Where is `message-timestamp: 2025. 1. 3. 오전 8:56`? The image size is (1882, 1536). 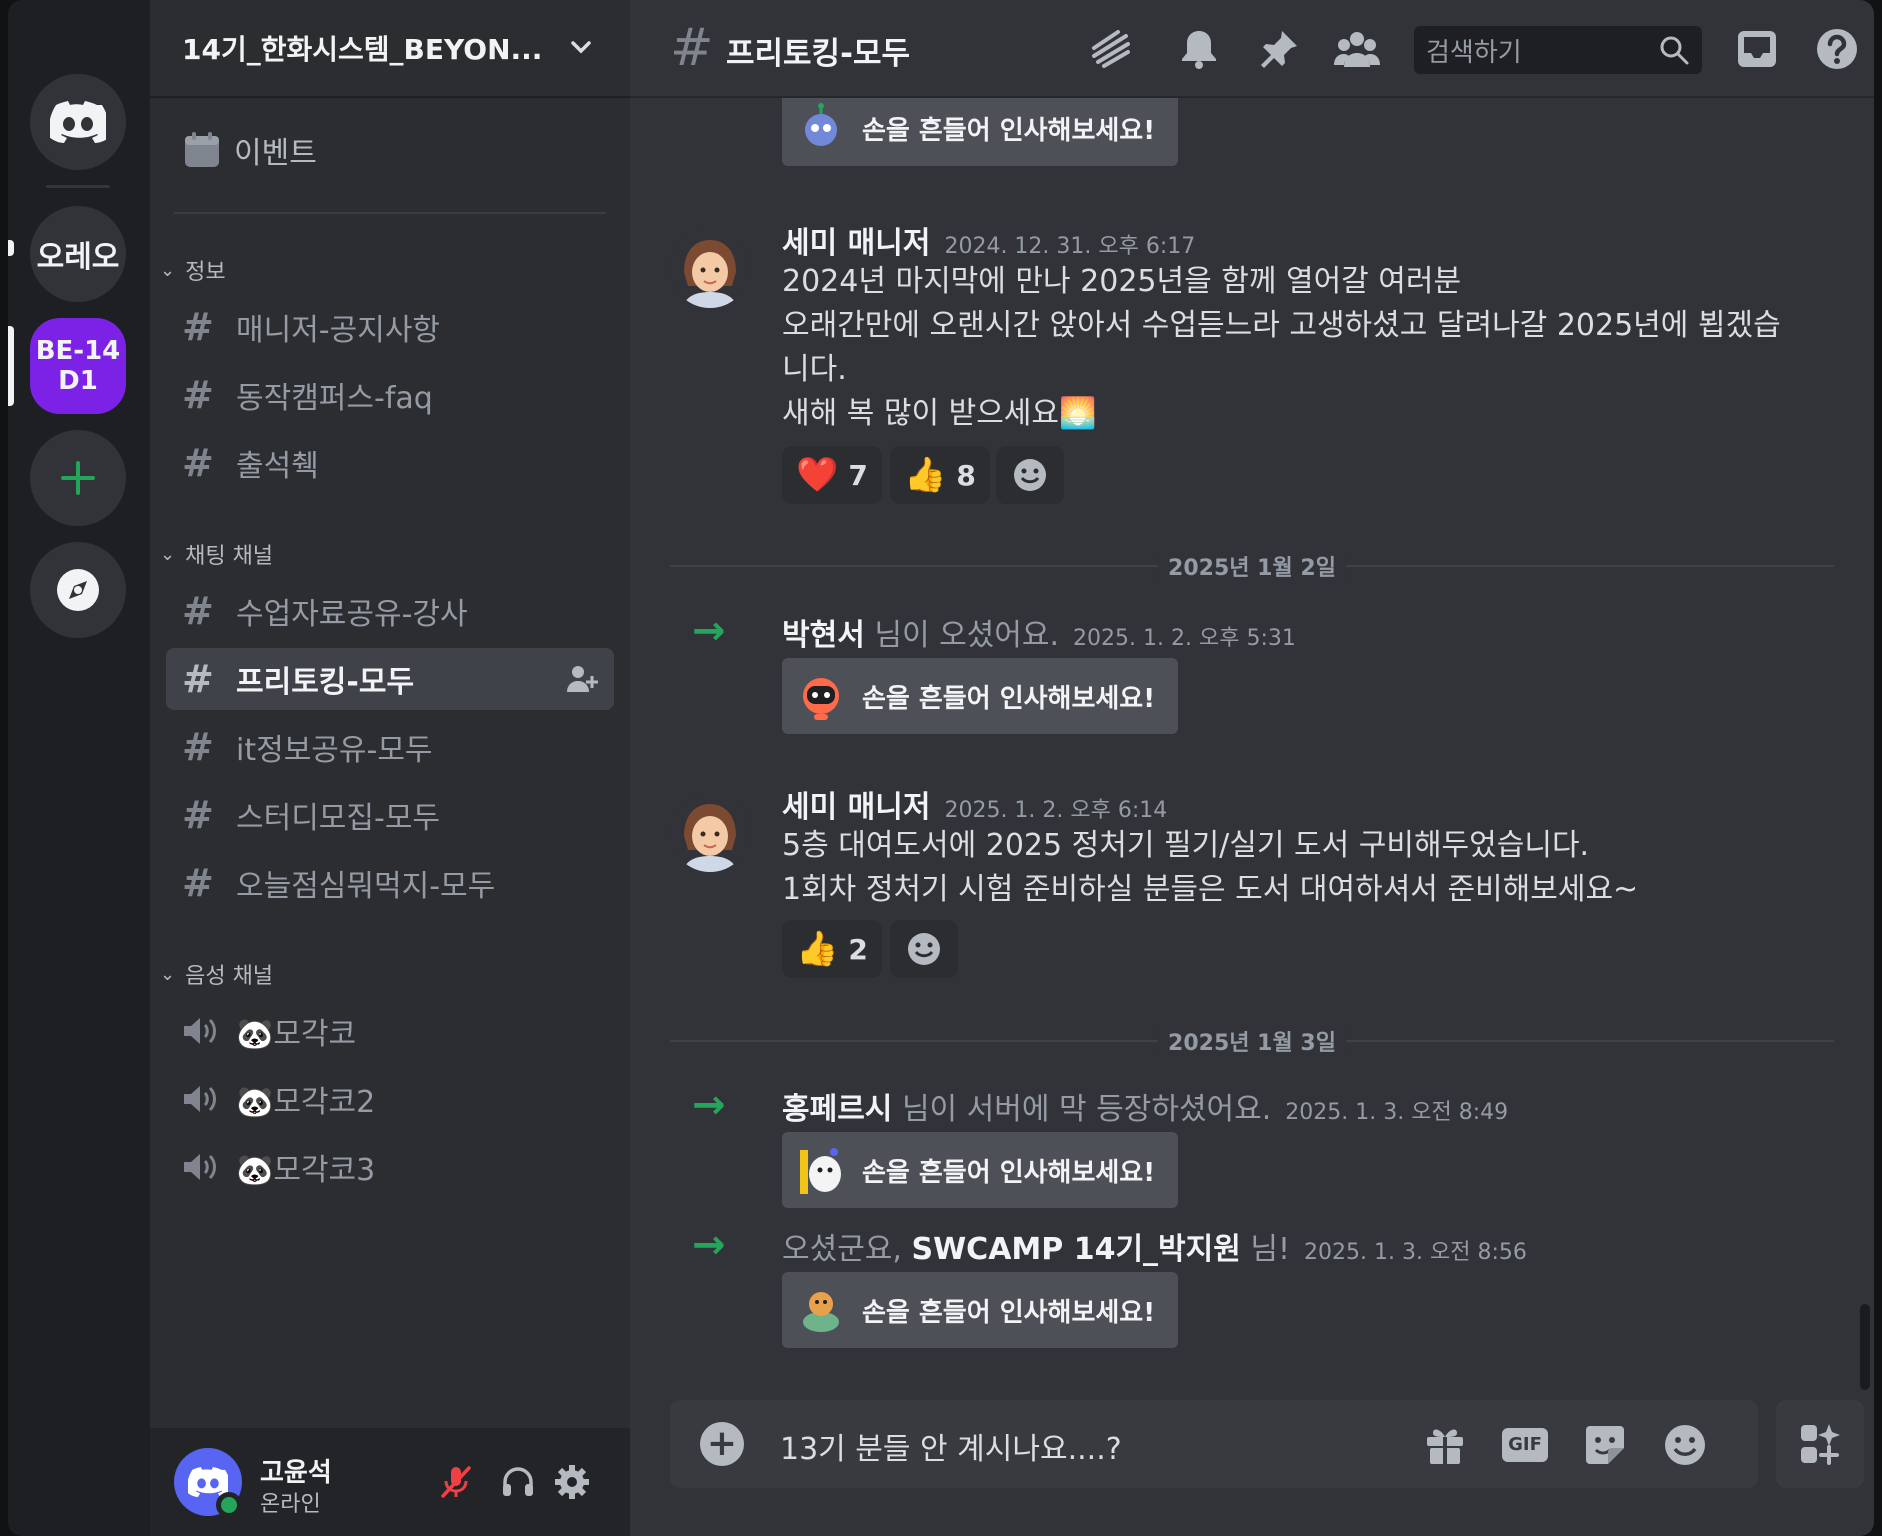 message-timestamp: 2025. 1. 3. 오전 8:56 is located at coordinates (1415, 1252).